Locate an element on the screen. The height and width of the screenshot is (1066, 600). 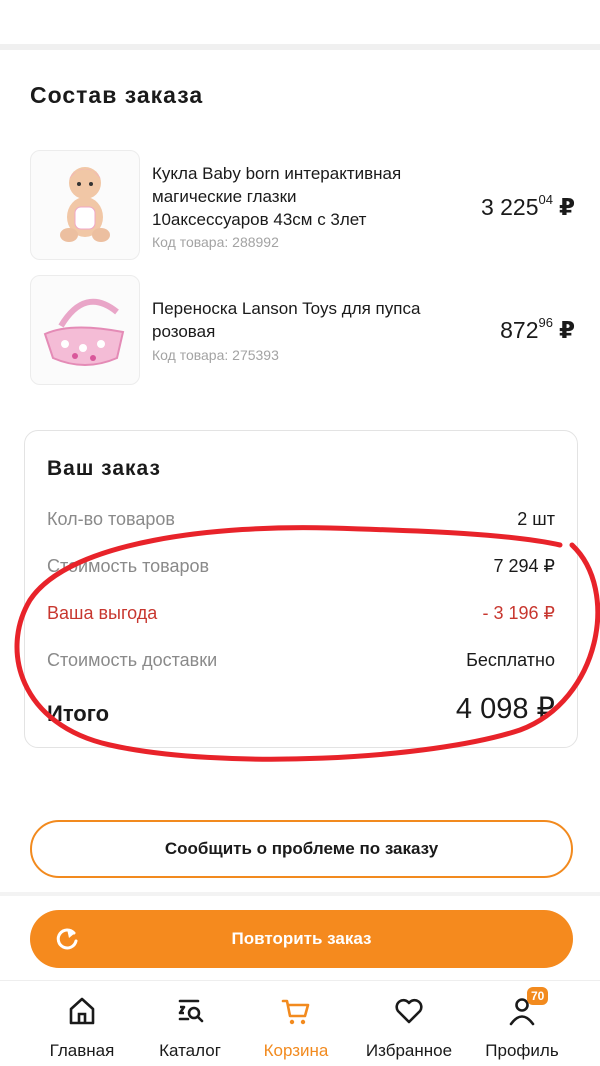
tab-label: Избранное is located at coordinates (409, 1050).